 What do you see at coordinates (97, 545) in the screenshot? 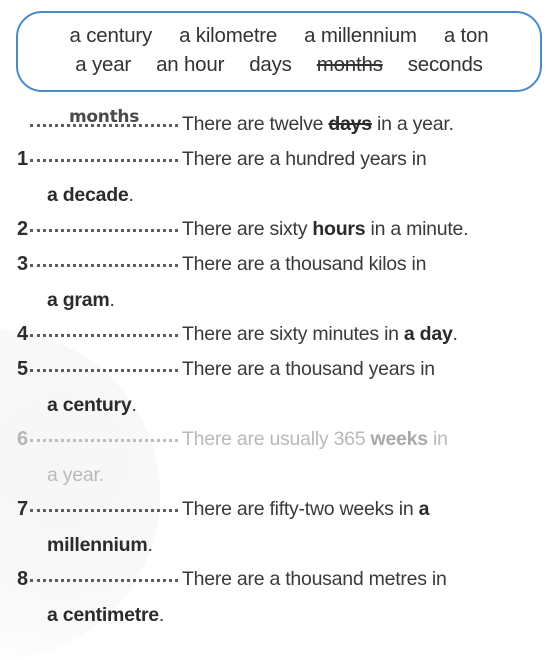
I see `highlighted-word: millennium` at bounding box center [97, 545].